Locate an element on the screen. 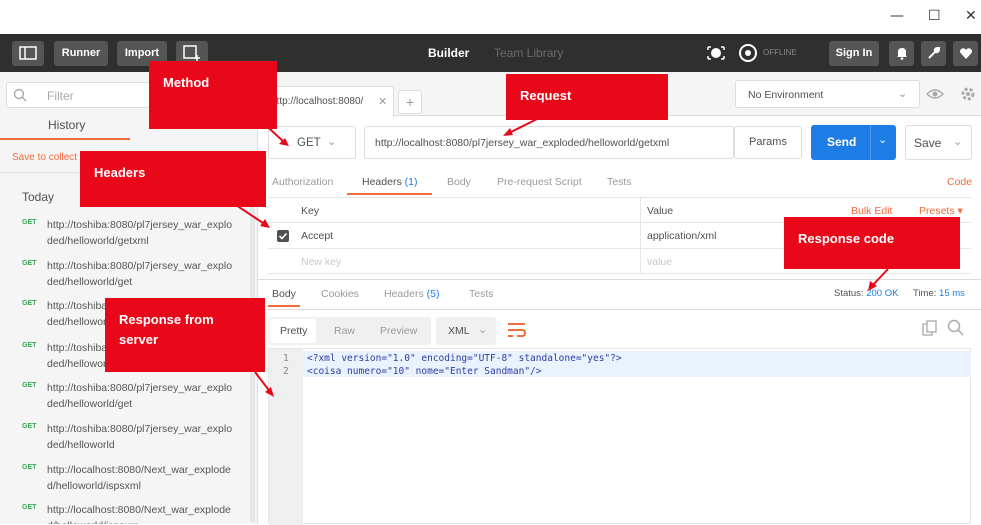 This screenshot has width=981, height=525. tab-builder: Builder is located at coordinates (448, 53).